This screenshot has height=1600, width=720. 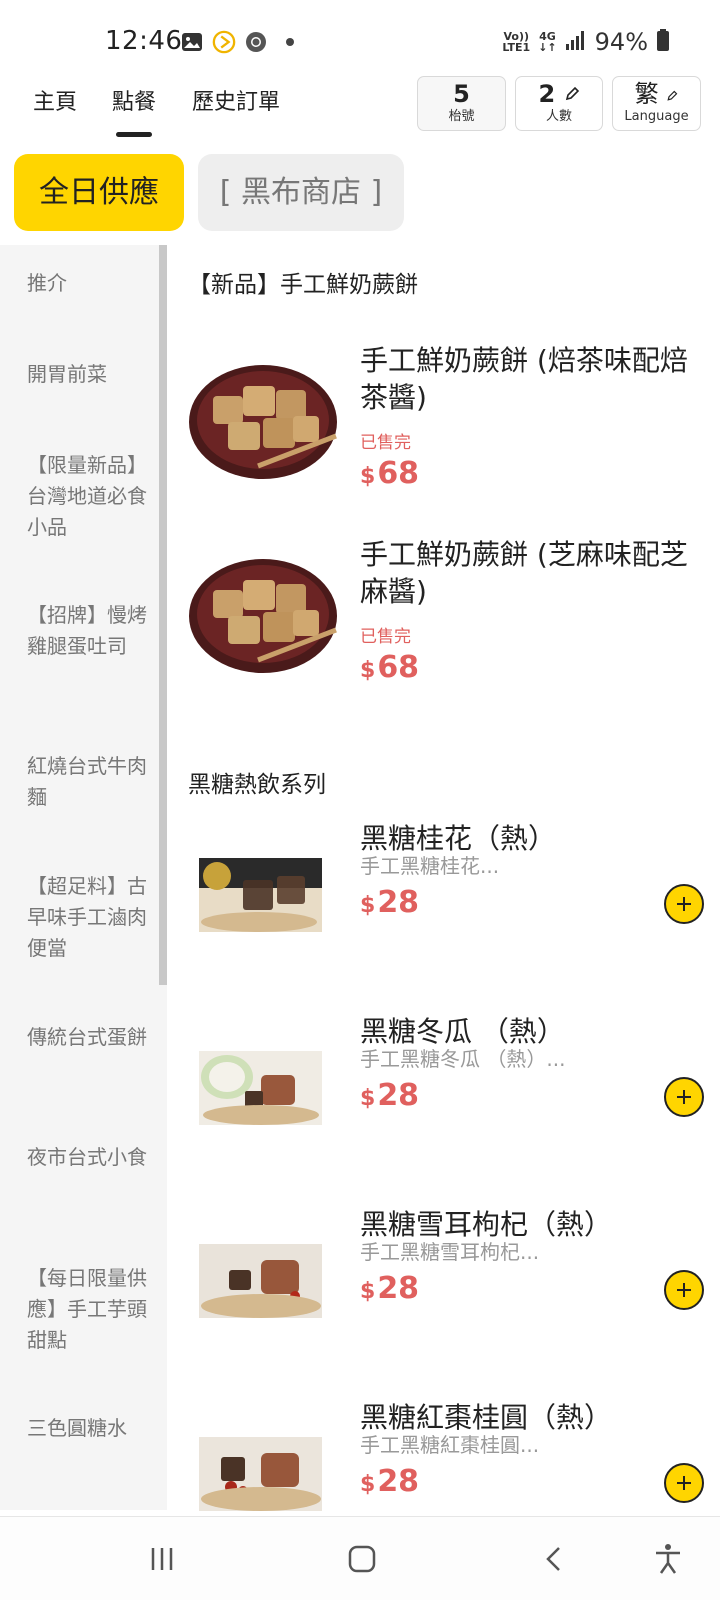 I want to click on sidebar-item-beef-noodles: 紅燒台式牛肉麵, so click(x=87, y=782).